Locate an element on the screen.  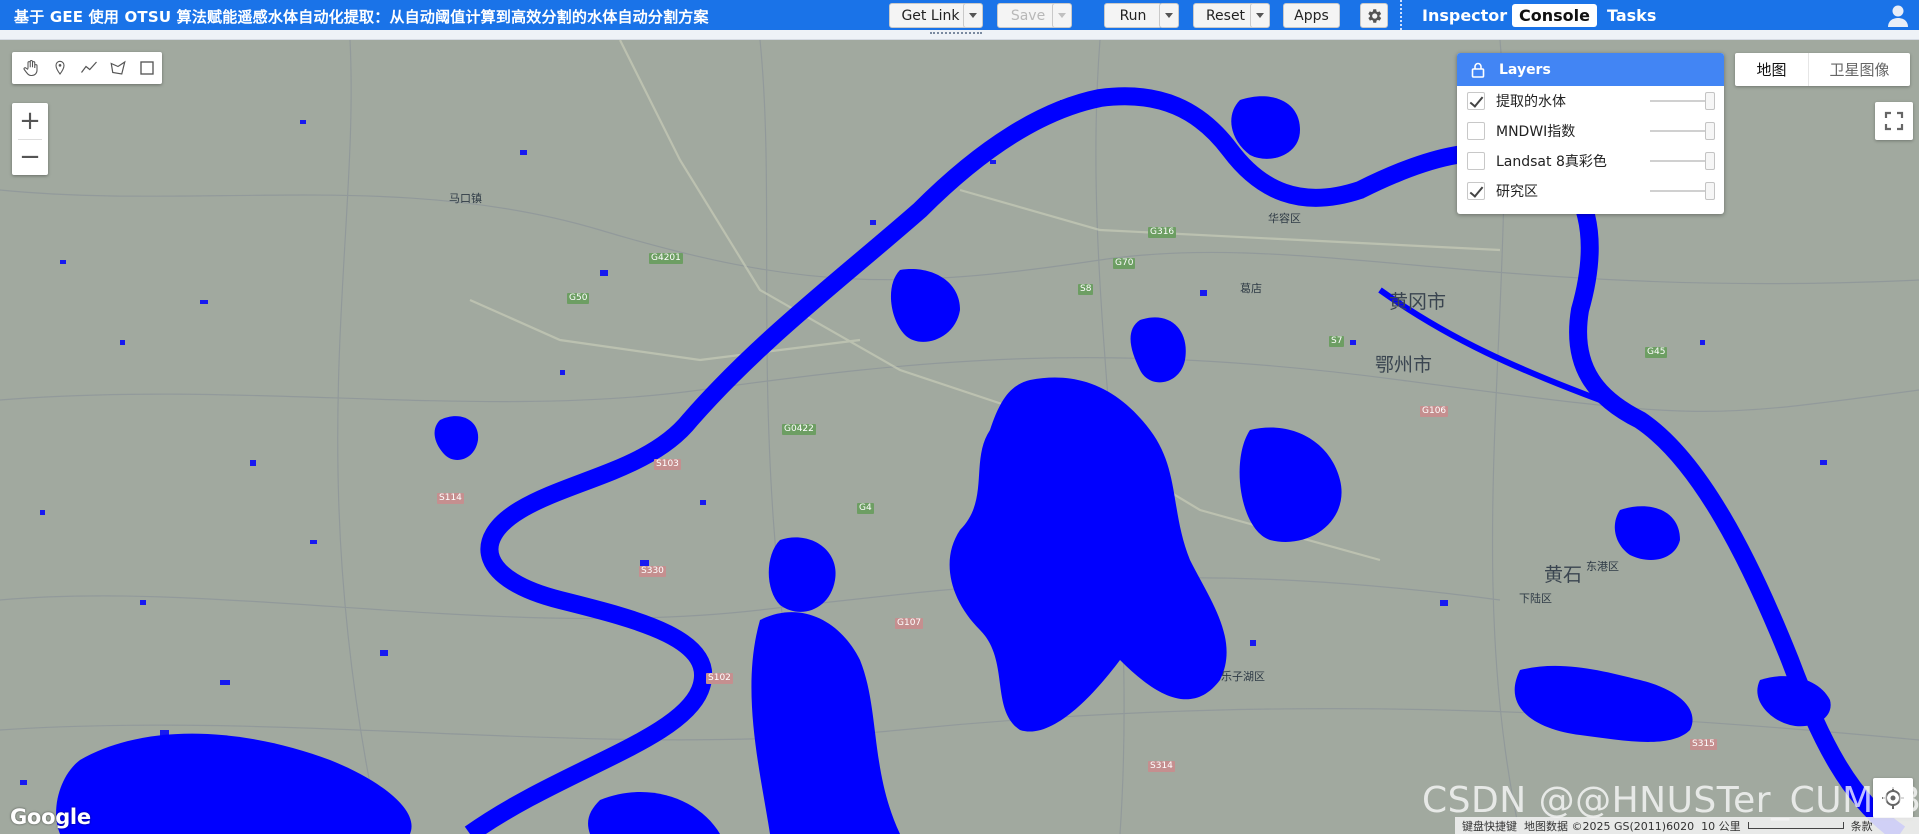
road-shield: G316 is located at coordinates (1162, 232).